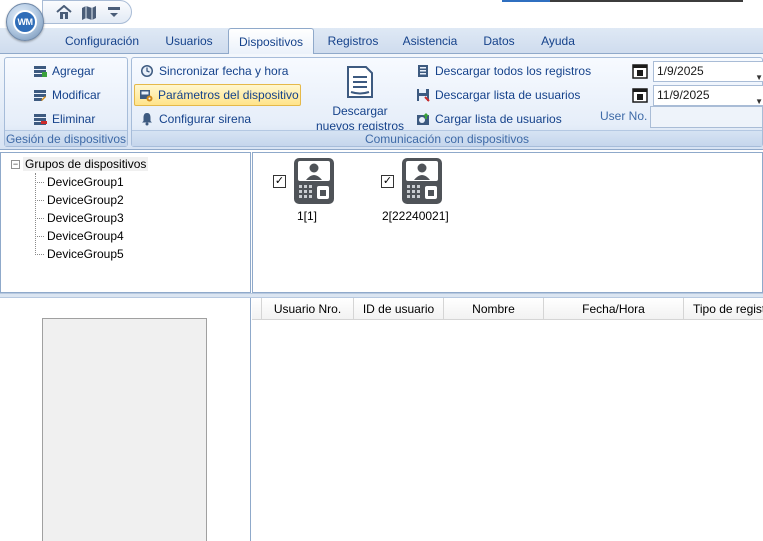 Image resolution: width=763 pixels, height=541 pixels. I want to click on start-date-value: 1/9/2025, so click(680, 70).